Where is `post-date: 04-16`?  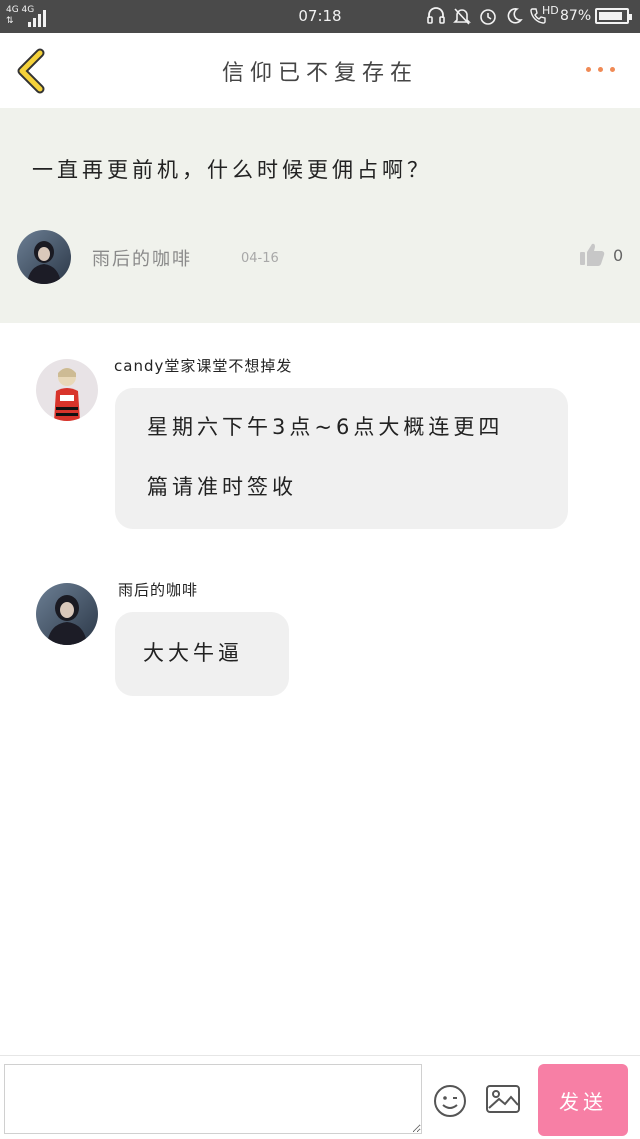 post-date: 04-16 is located at coordinates (260, 258).